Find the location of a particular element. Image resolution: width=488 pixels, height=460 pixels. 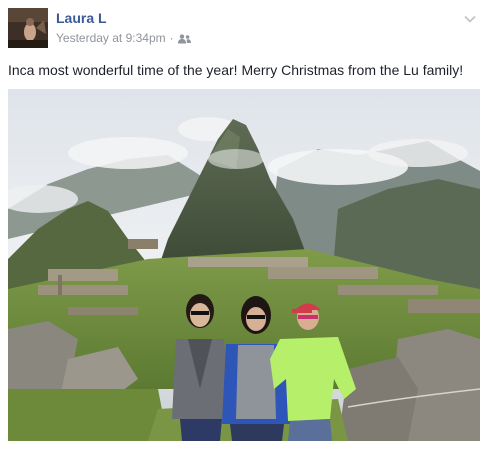

avatar-image is located at coordinates (28, 28).